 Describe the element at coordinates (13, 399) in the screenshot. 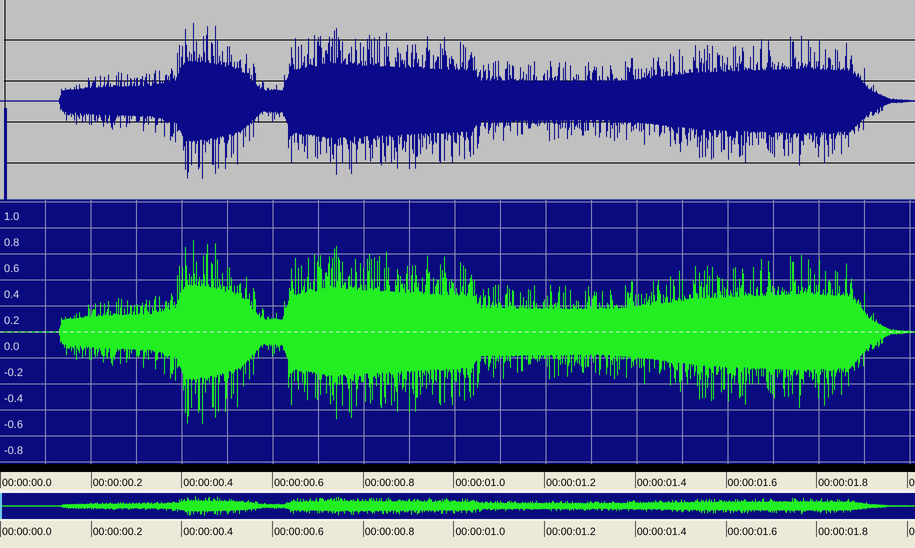

I see `amplitude-label: -0.4` at that location.